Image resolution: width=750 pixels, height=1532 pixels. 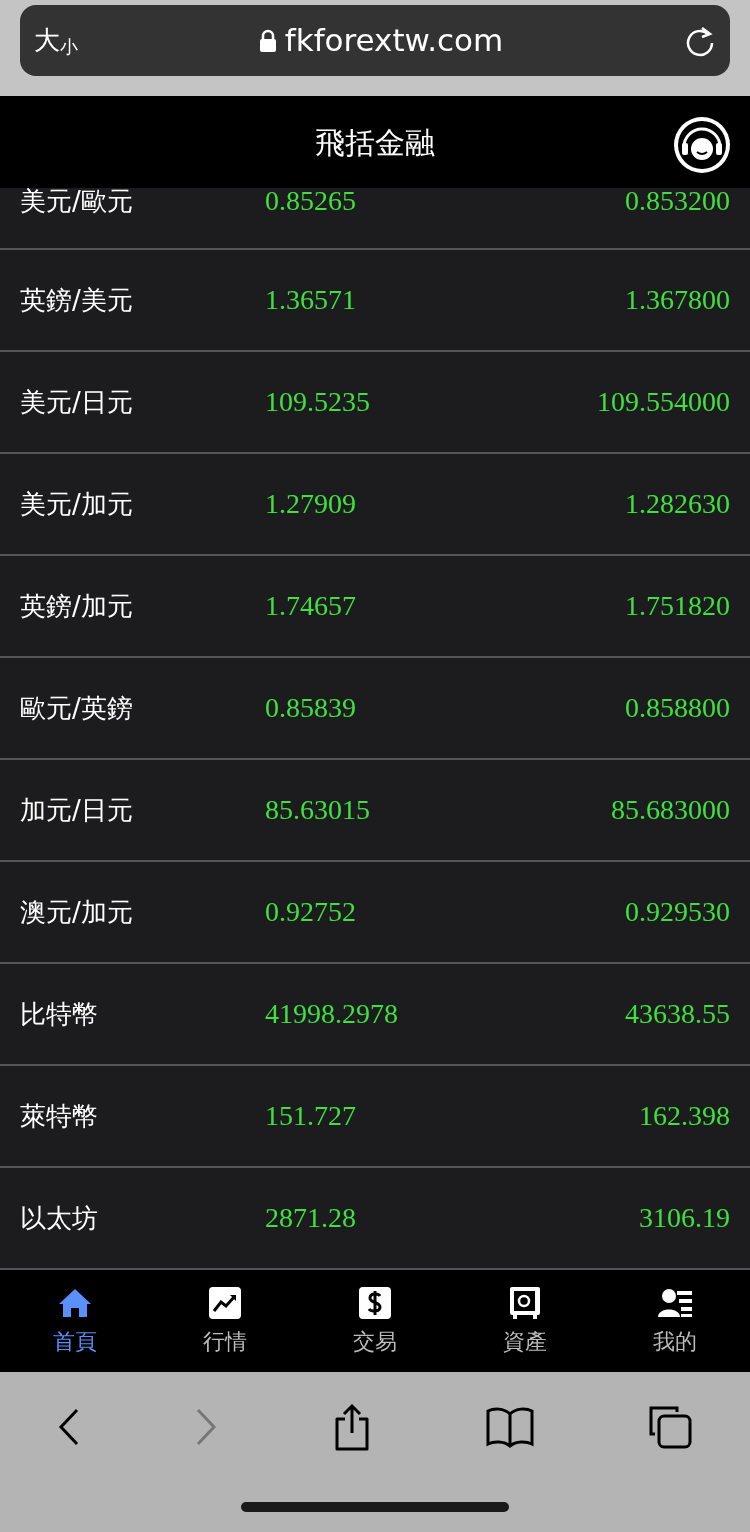 I want to click on ask-price: 1.751820, so click(x=677, y=606).